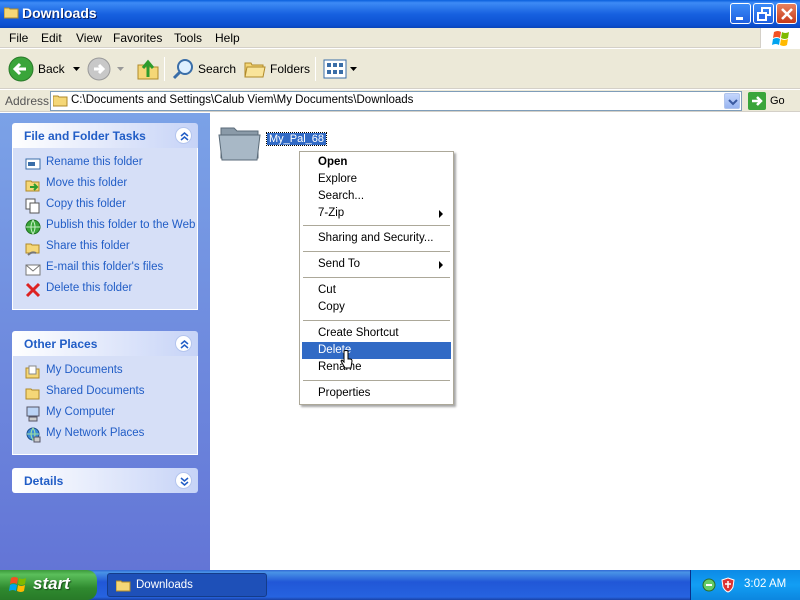 The image size is (800, 600). I want to click on panel-title: Other Places, so click(61, 344).